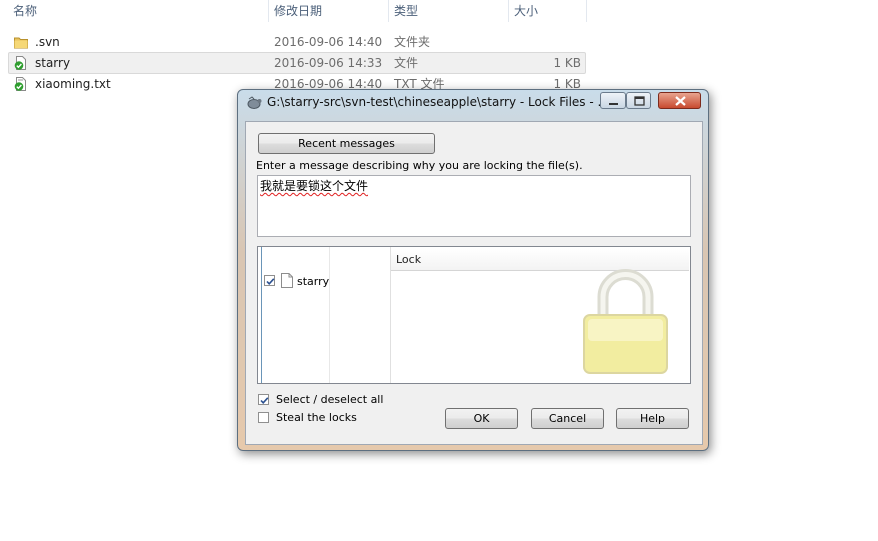 The image size is (878, 541). I want to click on lock-message-text: 我就是要锁这个文件, so click(314, 186).